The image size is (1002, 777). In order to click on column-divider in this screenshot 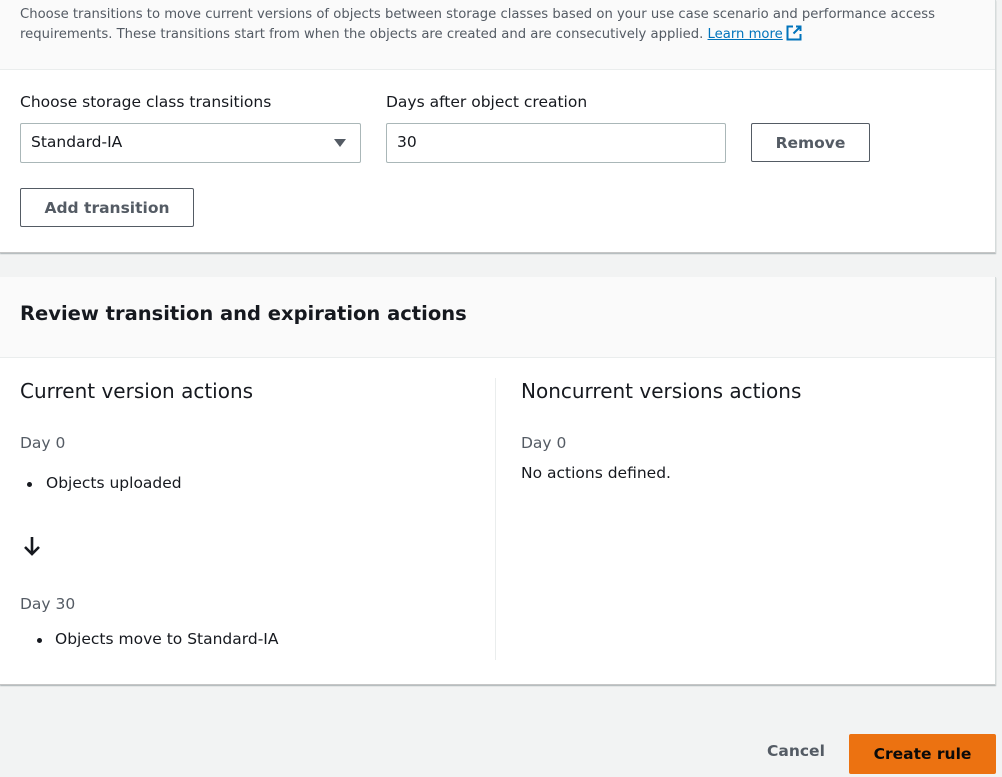, I will do `click(495, 519)`.